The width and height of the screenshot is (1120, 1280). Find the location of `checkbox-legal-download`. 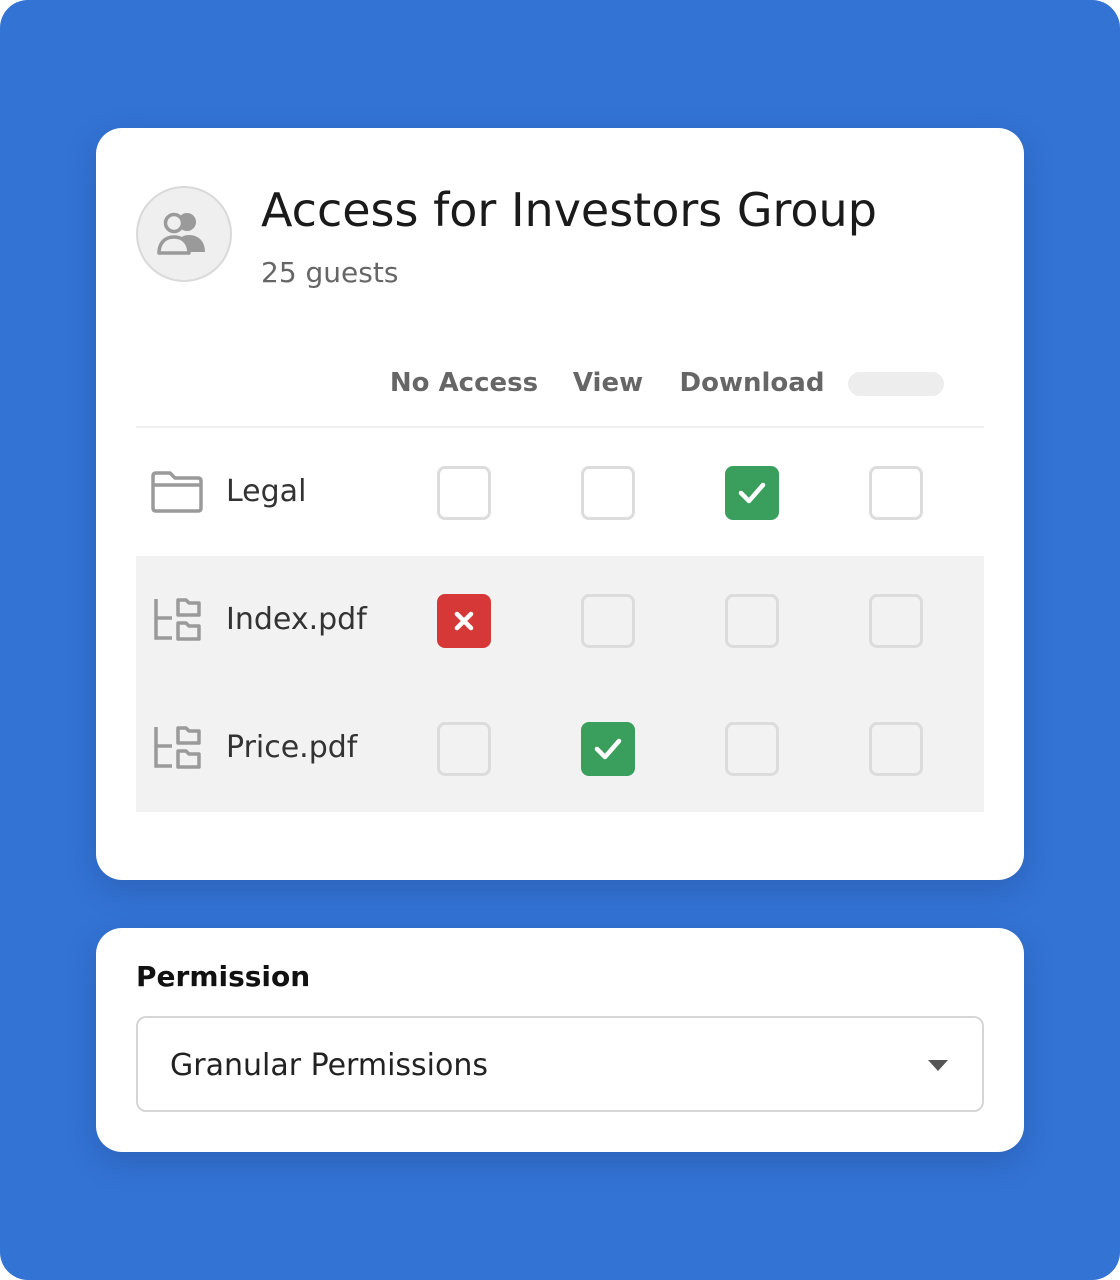

checkbox-legal-download is located at coordinates (752, 493).